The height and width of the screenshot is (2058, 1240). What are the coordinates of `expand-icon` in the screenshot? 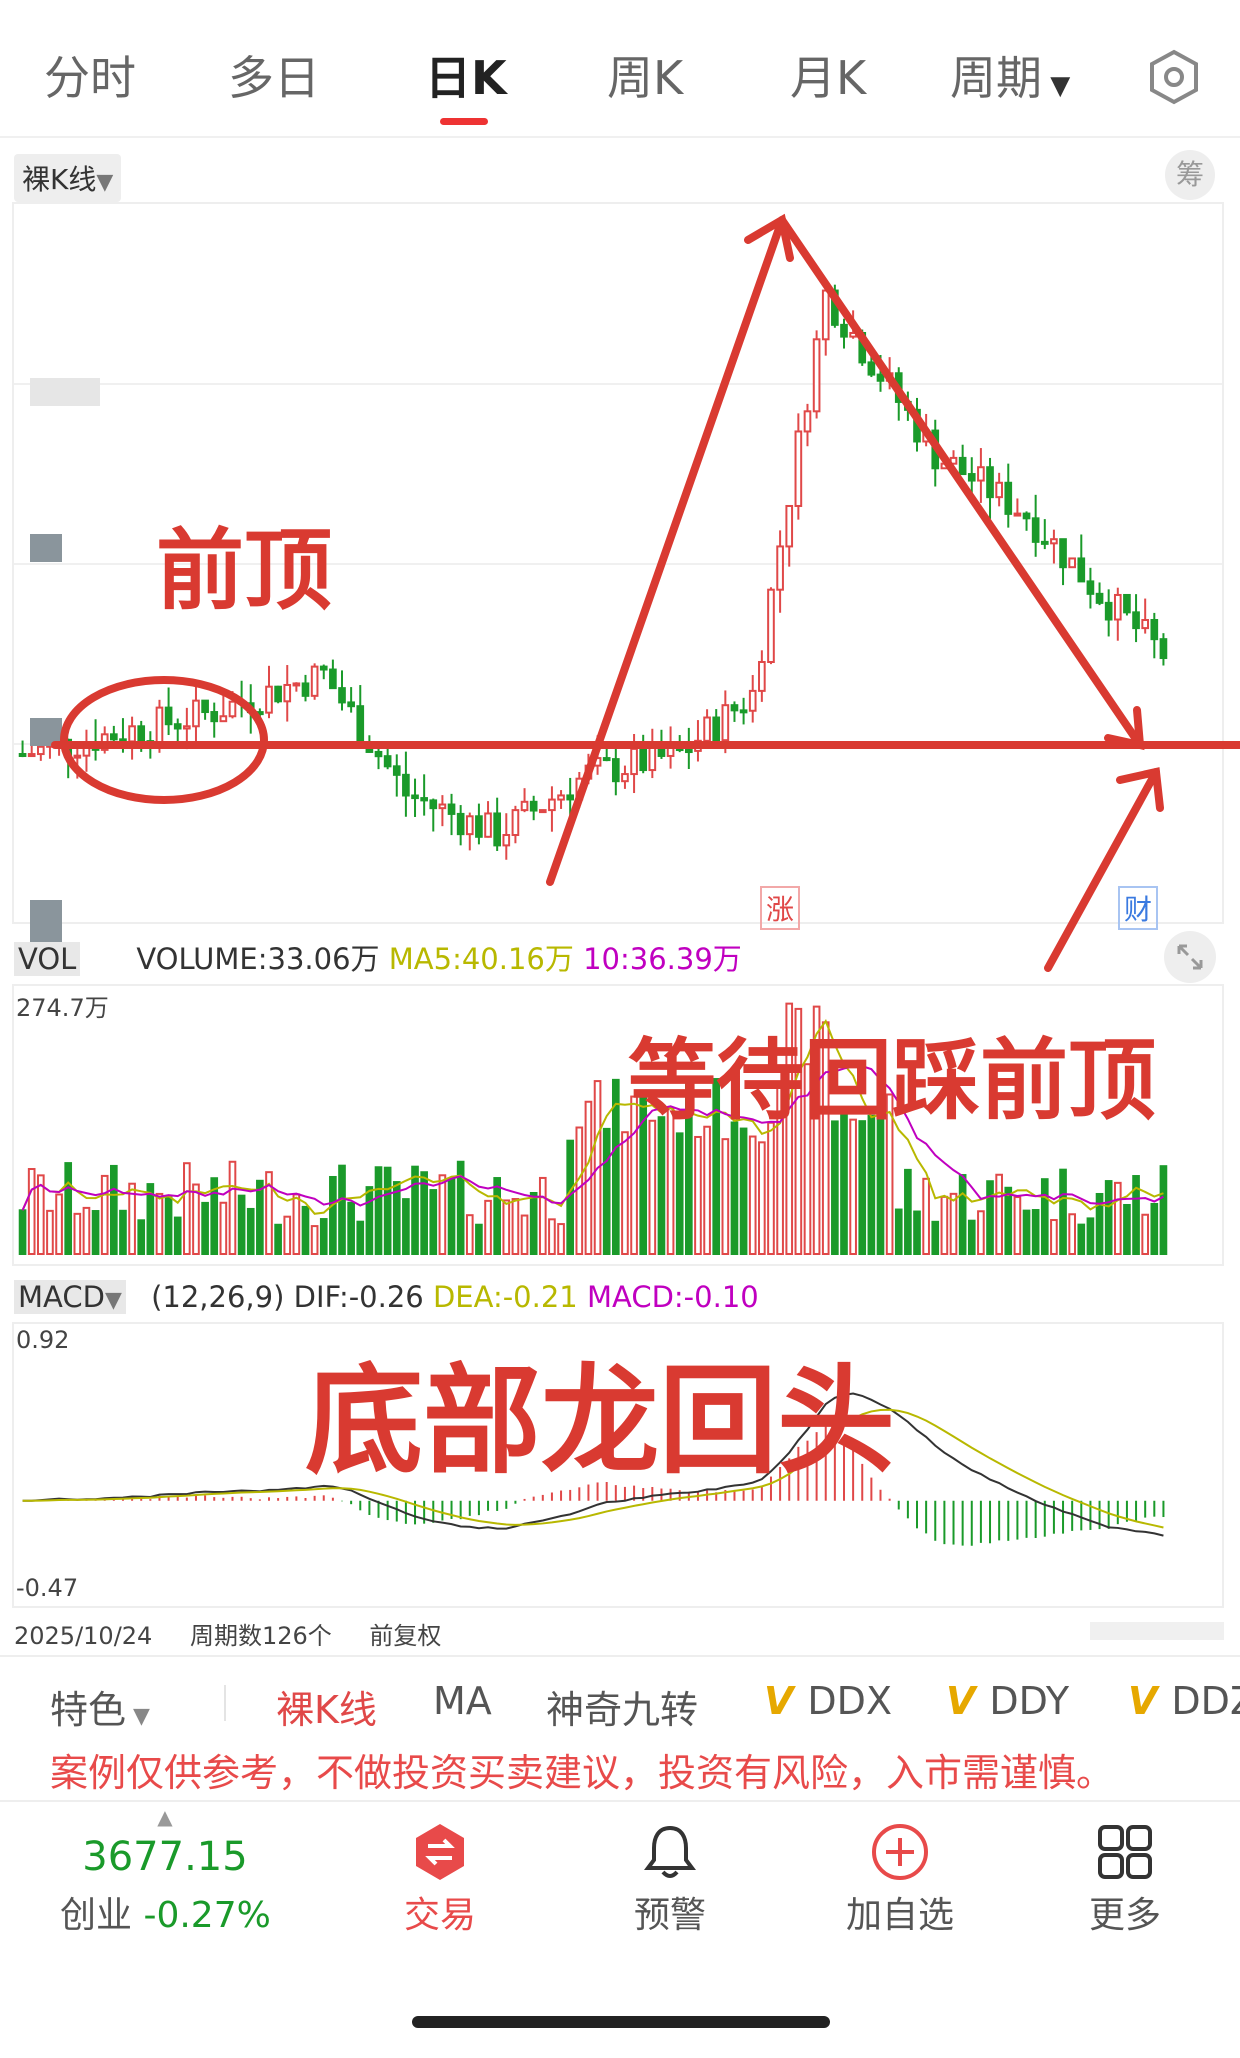 It's located at (1190, 957).